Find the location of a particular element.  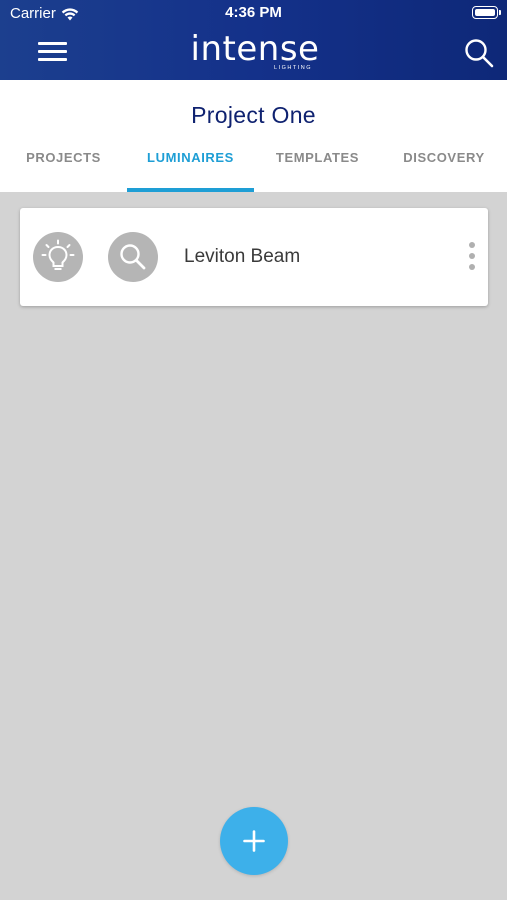

active-tab-indicator is located at coordinates (190, 190).